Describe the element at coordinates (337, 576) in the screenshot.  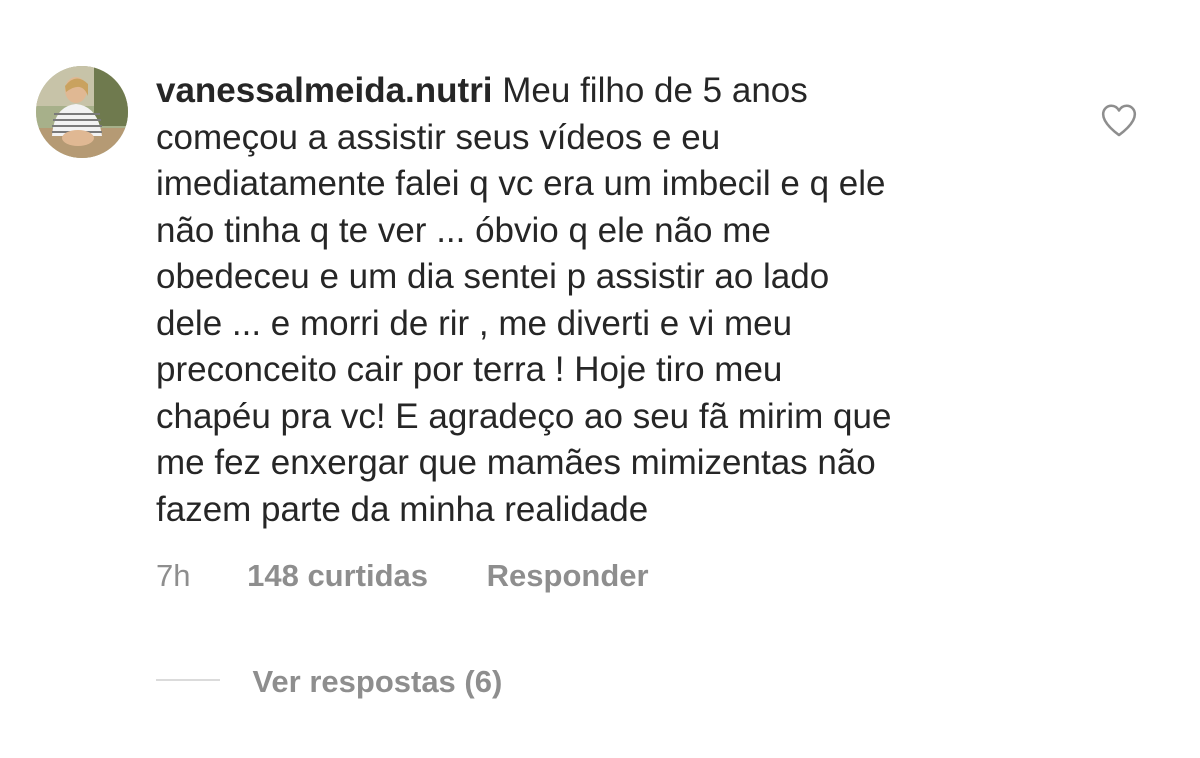
I see `likes-count-link: 148 curtidas` at that location.